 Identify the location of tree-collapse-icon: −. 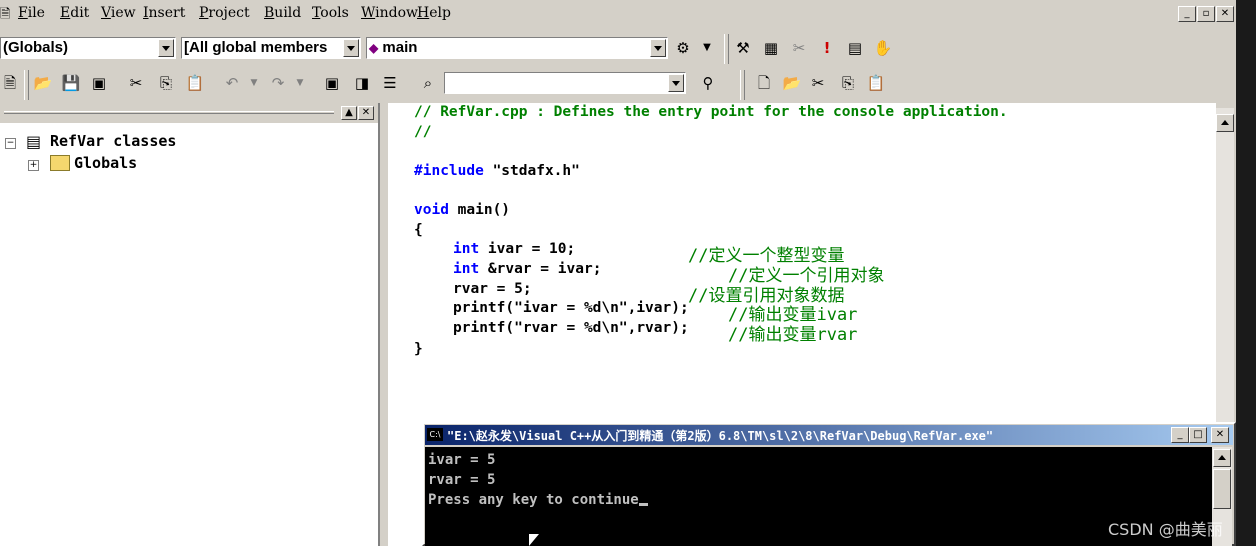
(10, 143).